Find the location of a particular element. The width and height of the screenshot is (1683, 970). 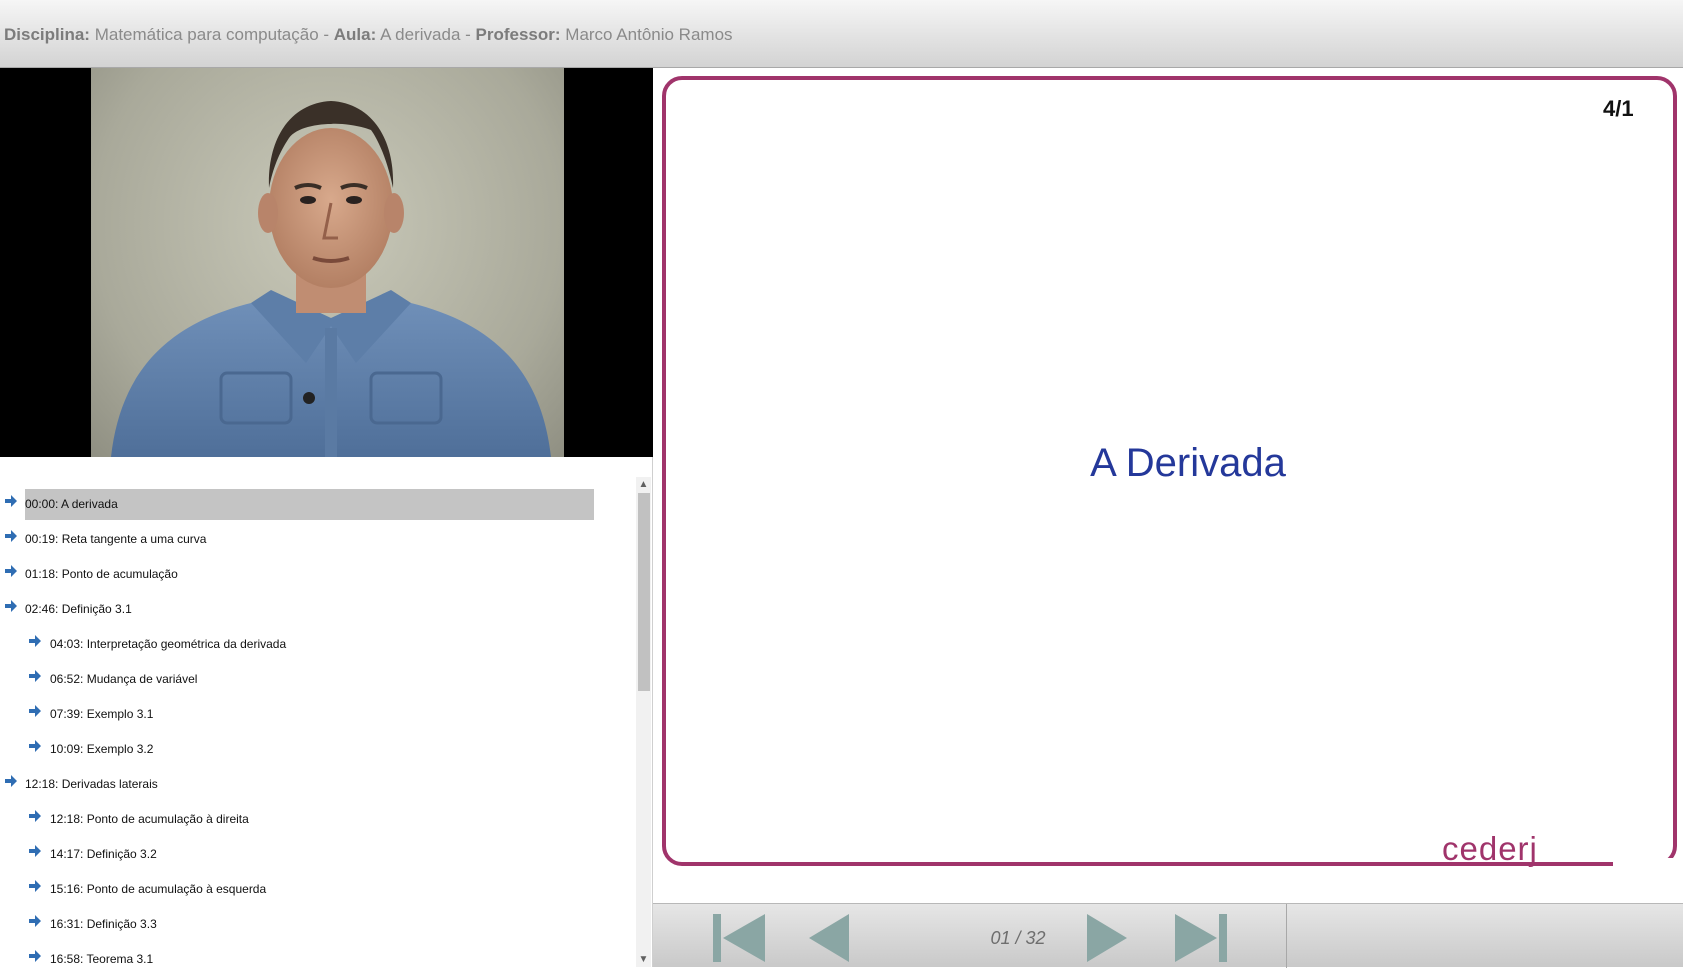

chapter-item: 00:00: A derivada is located at coordinates (312, 504).